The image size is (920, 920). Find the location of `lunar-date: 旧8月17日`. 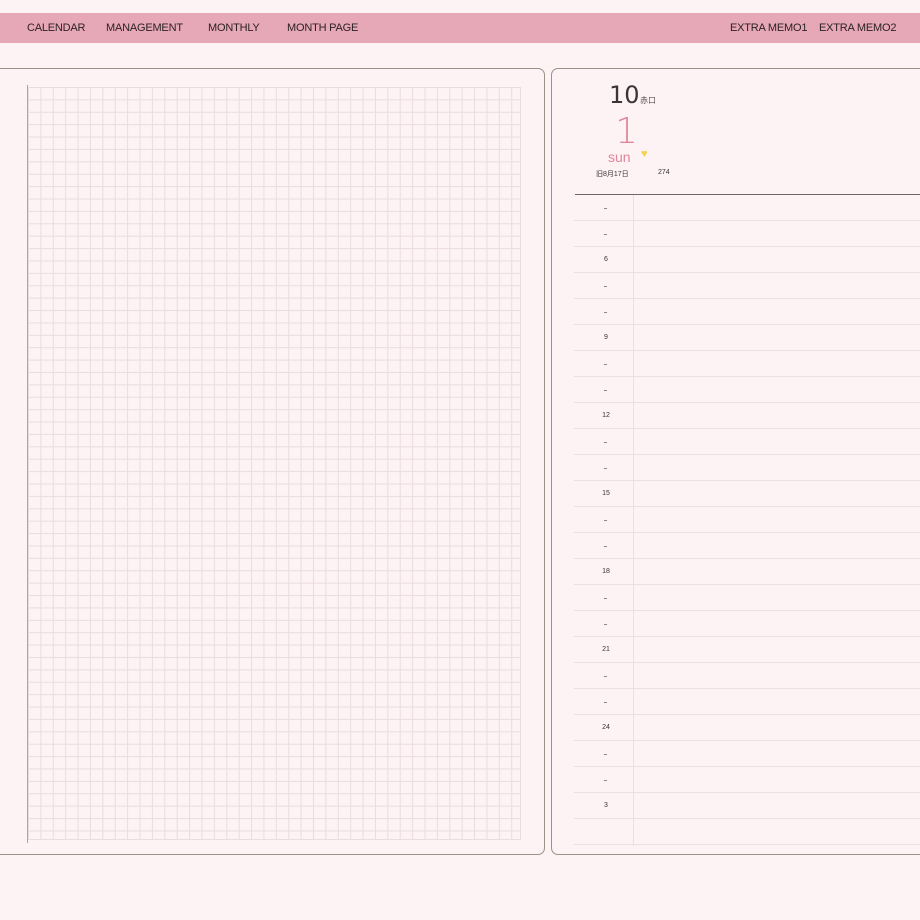

lunar-date: 旧8月17日 is located at coordinates (612, 174).